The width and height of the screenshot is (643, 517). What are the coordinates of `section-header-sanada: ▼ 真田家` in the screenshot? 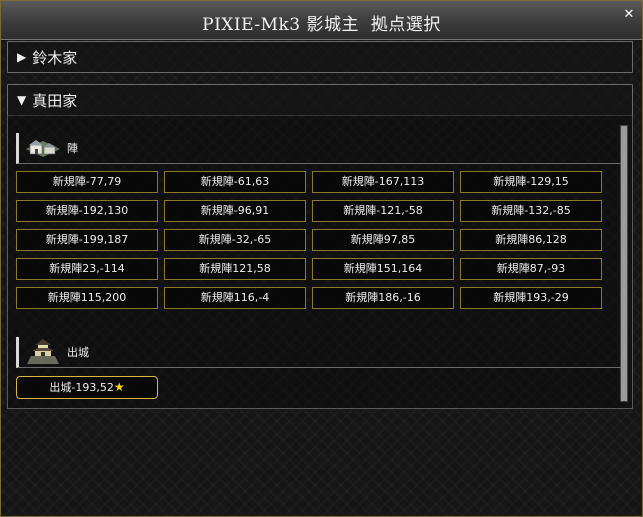 It's located at (320, 100).